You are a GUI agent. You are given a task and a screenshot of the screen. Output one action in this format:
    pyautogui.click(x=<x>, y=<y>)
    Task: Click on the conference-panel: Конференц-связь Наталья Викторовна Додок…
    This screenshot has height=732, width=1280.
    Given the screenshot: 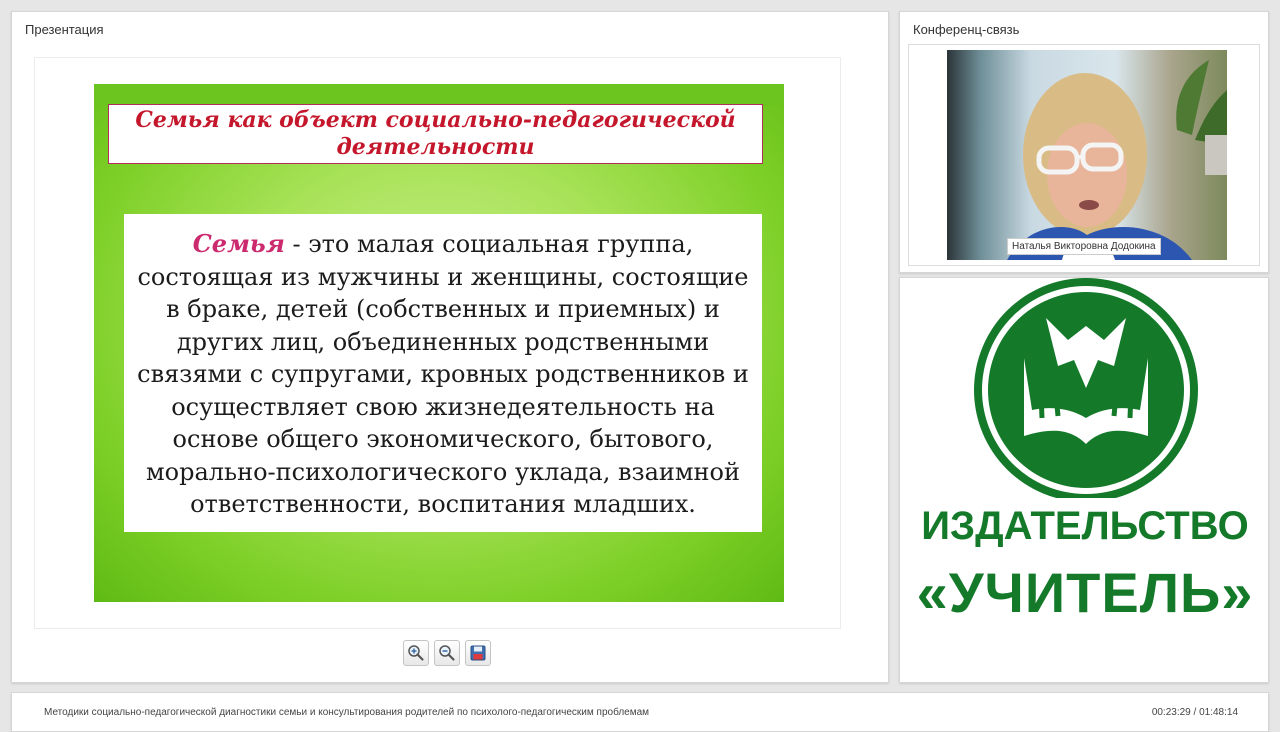 What is the action you would take?
    pyautogui.click(x=1084, y=142)
    